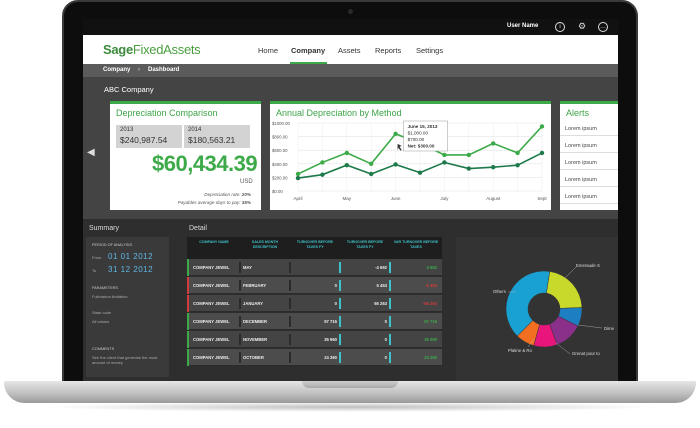 This screenshot has width=700, height=428. I want to click on company-name: ABC Company, so click(129, 89).